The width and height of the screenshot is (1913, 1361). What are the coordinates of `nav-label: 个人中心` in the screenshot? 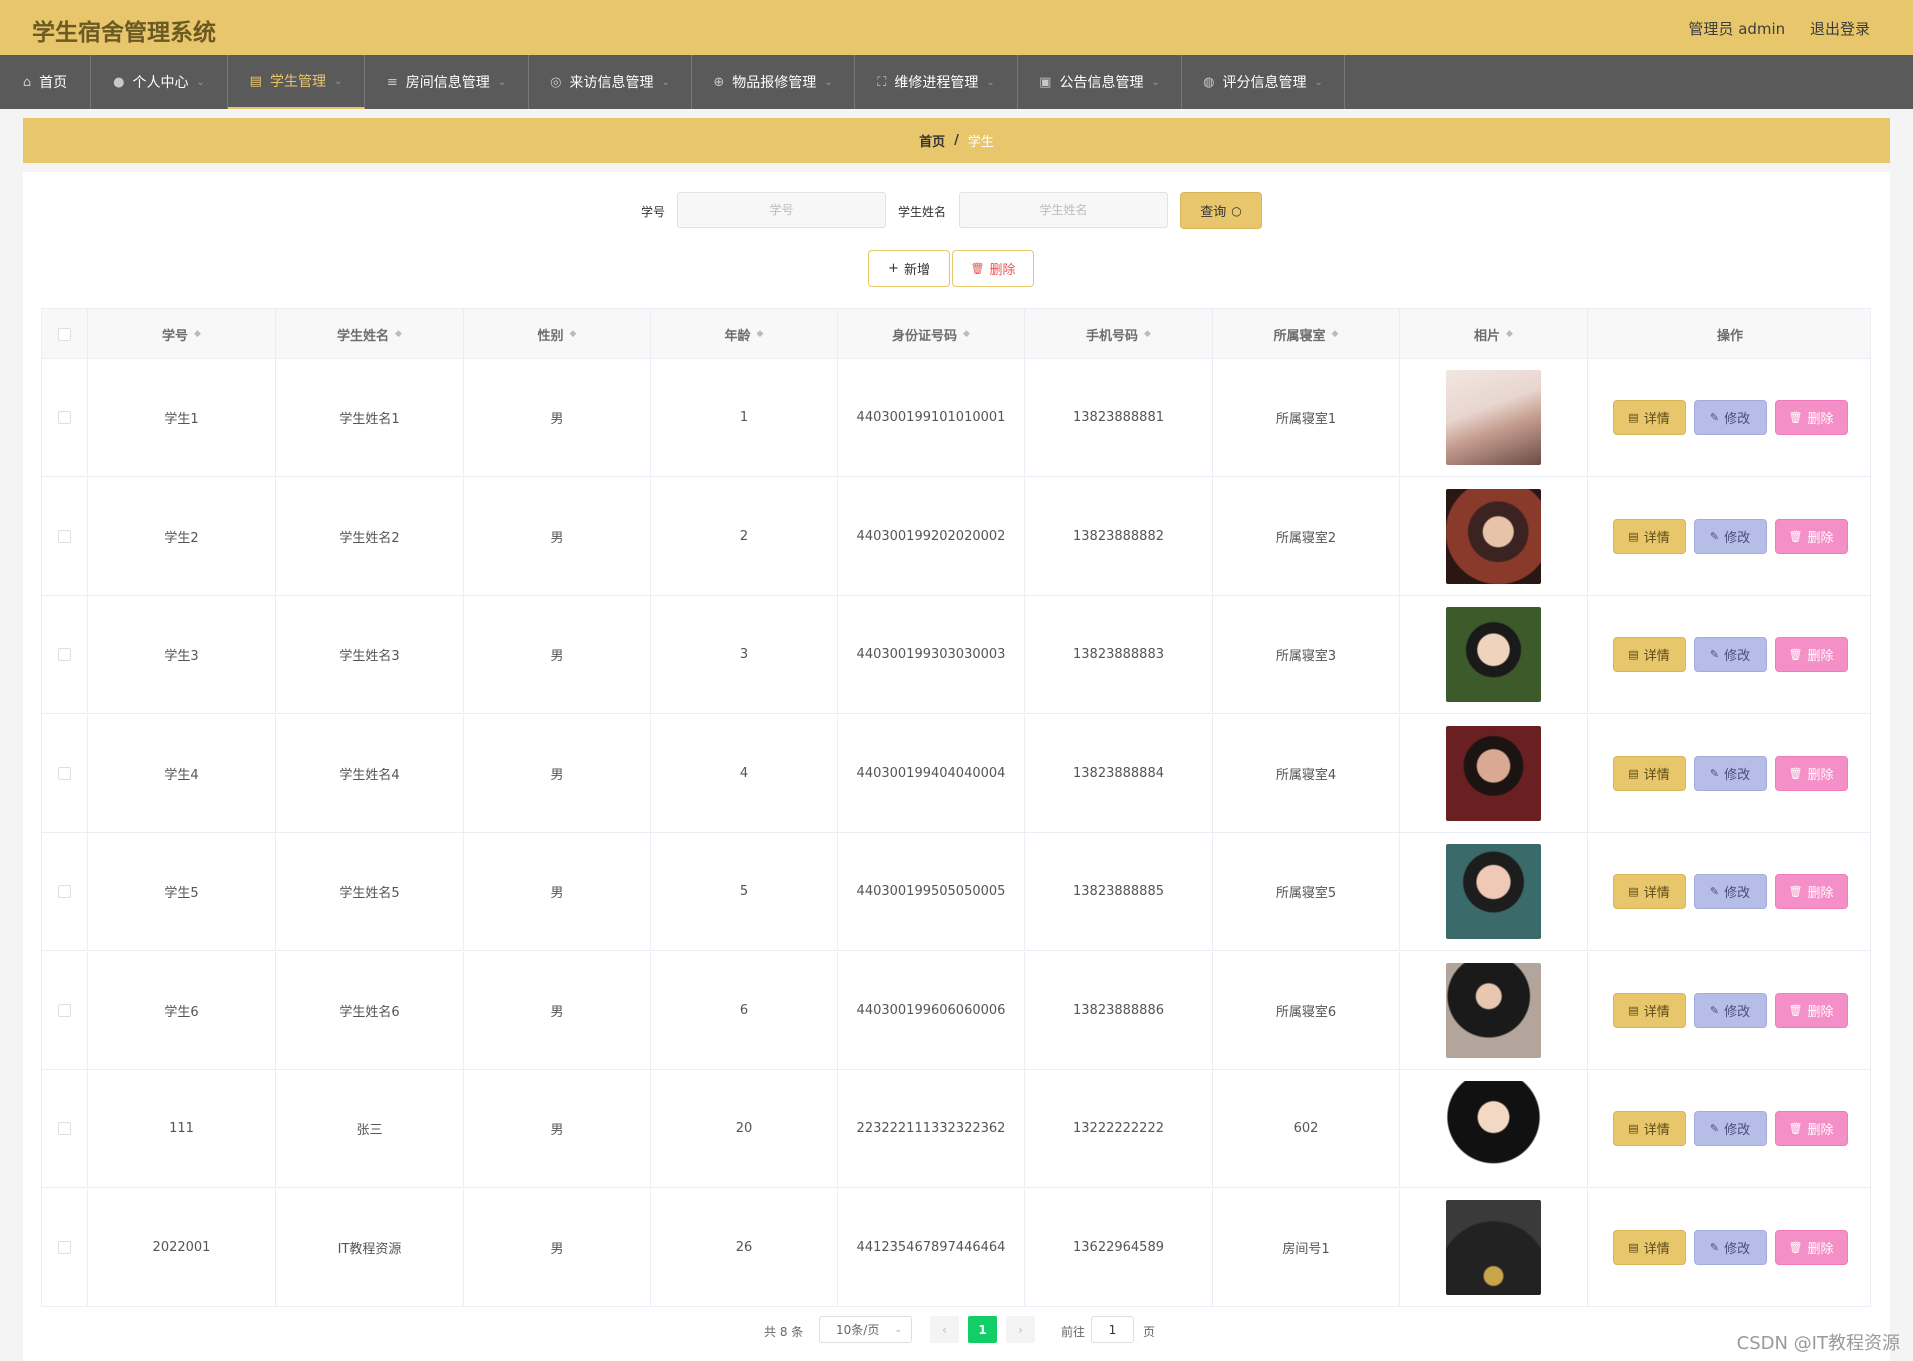 It's located at (160, 83).